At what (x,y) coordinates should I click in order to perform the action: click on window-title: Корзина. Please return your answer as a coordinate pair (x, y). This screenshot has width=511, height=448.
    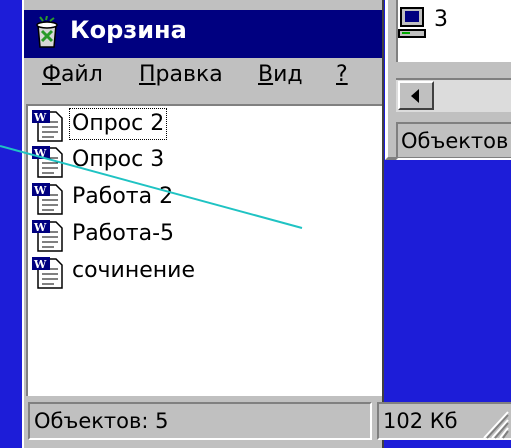
    Looking at the image, I should click on (128, 30).